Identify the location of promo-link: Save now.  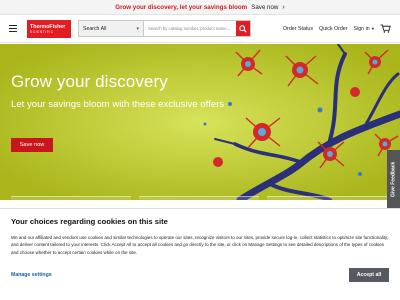
(264, 7).